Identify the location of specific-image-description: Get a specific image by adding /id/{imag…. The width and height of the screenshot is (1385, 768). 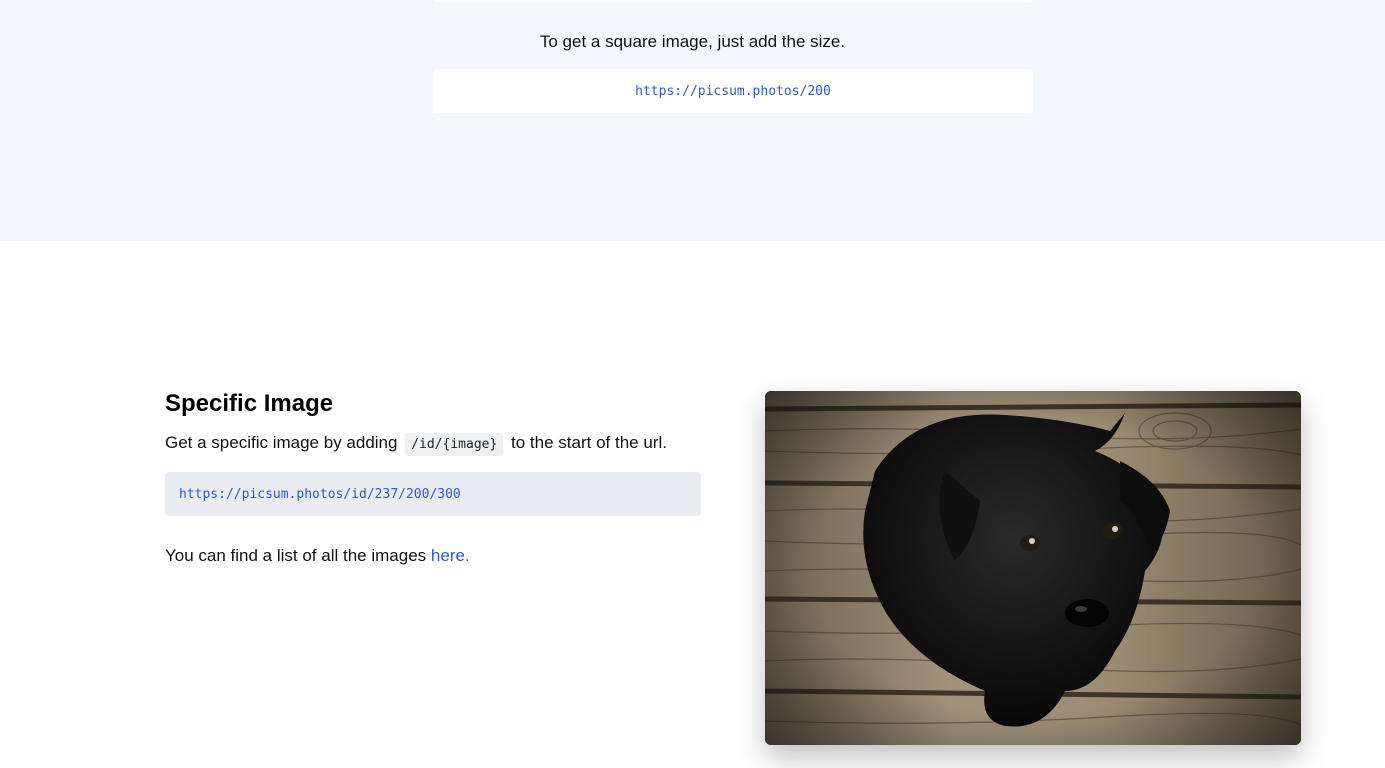
(416, 444).